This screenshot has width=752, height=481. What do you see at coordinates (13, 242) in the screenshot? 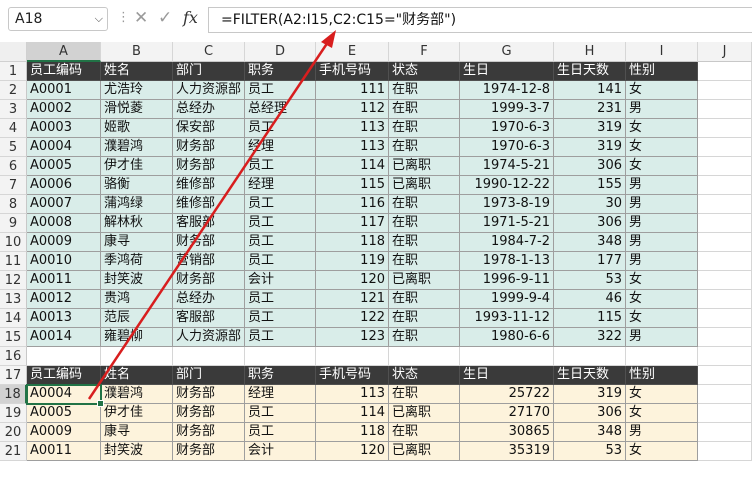
I see `row-header-10: 10` at bounding box center [13, 242].